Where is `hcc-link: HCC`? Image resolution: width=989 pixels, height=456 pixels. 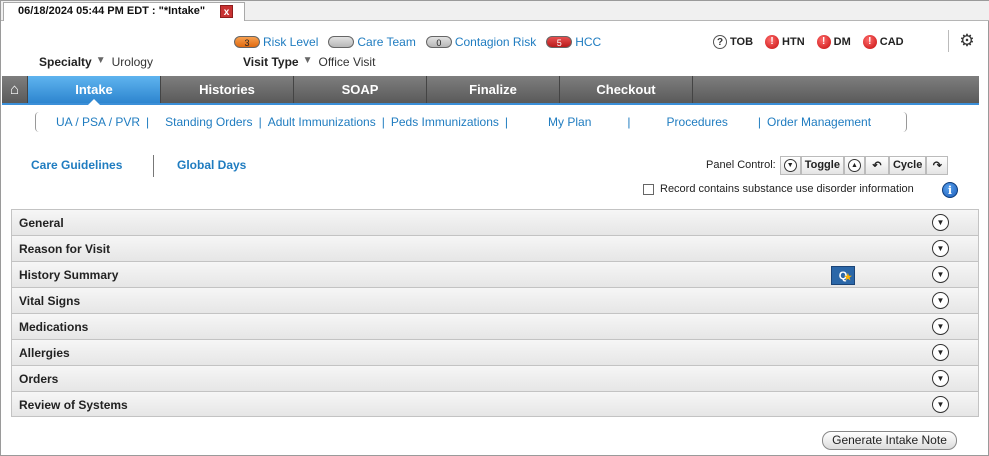 hcc-link: HCC is located at coordinates (588, 42).